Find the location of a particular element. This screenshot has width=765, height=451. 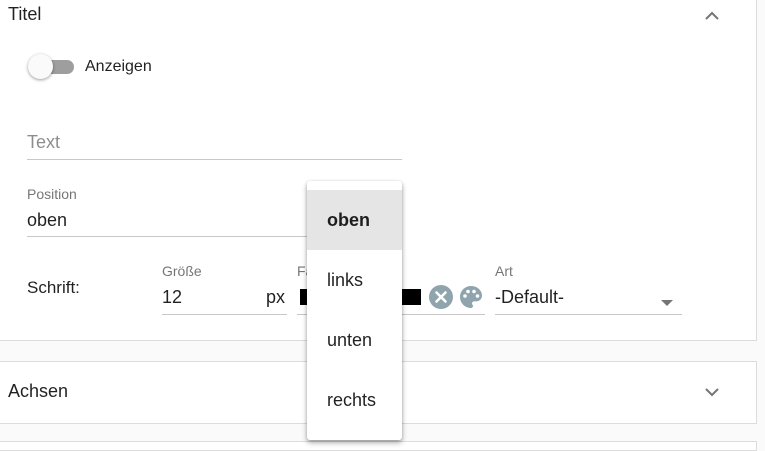

menu-option-links: links is located at coordinates (354, 280).